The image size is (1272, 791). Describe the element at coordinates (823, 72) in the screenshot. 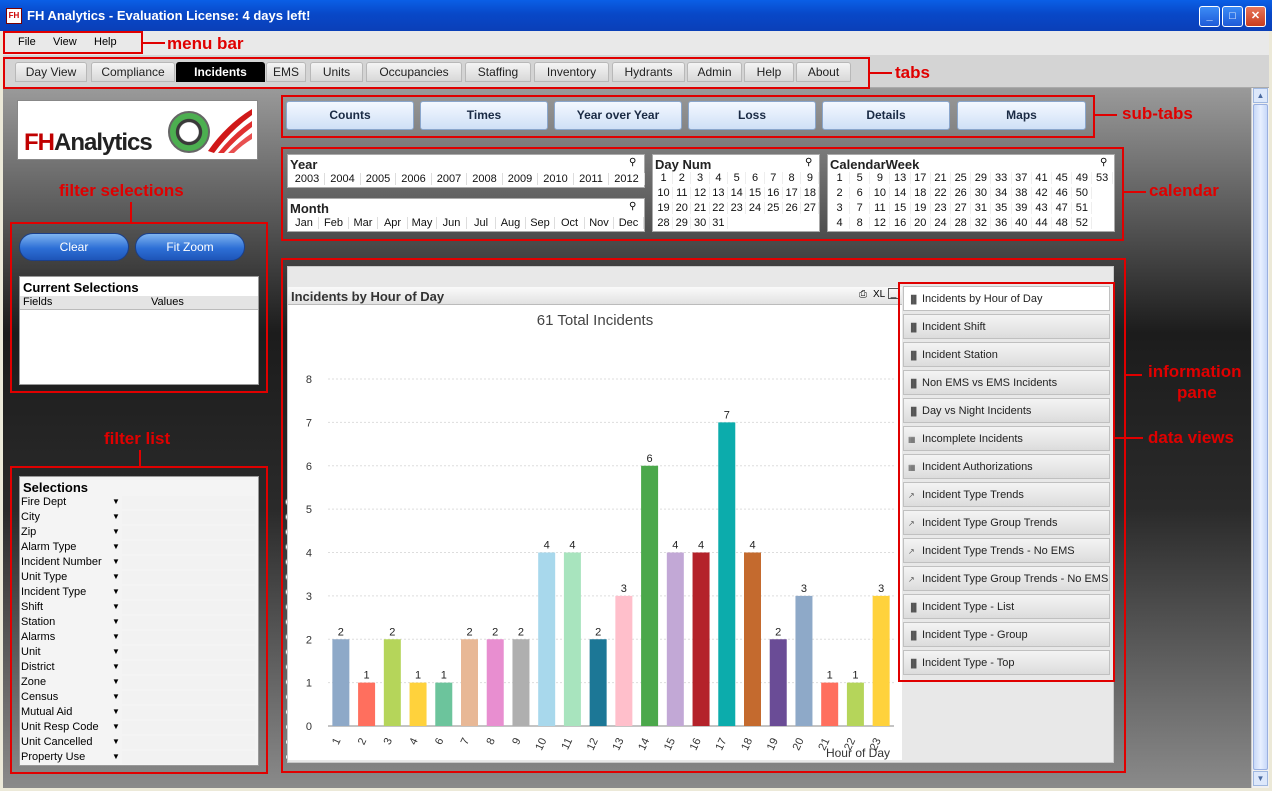

I see `tab-about: About` at that location.